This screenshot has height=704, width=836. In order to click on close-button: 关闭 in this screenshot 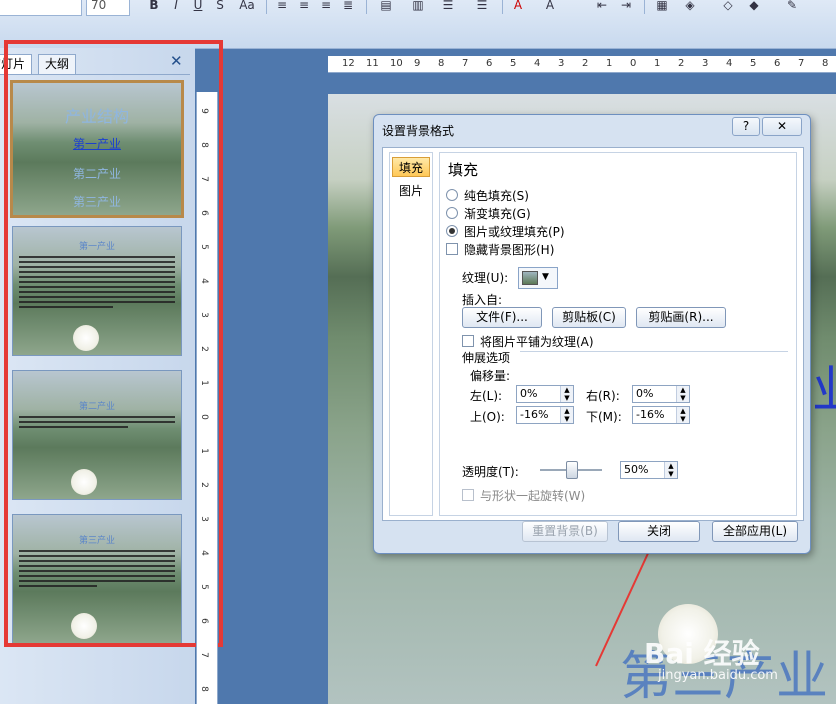, I will do `click(659, 531)`.